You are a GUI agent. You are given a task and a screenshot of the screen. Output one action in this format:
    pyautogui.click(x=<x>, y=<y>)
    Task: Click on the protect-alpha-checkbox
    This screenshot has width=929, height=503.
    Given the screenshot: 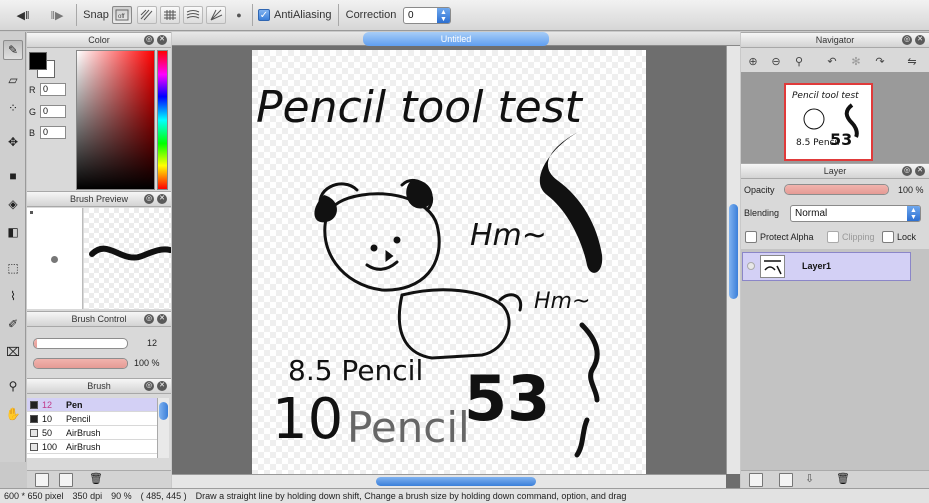 What is the action you would take?
    pyautogui.click(x=751, y=237)
    